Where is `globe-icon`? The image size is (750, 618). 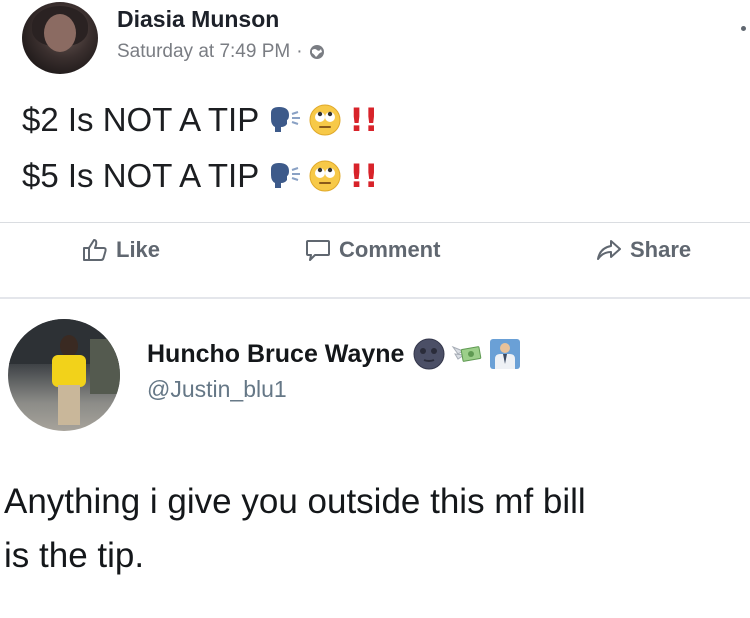 globe-icon is located at coordinates (317, 52).